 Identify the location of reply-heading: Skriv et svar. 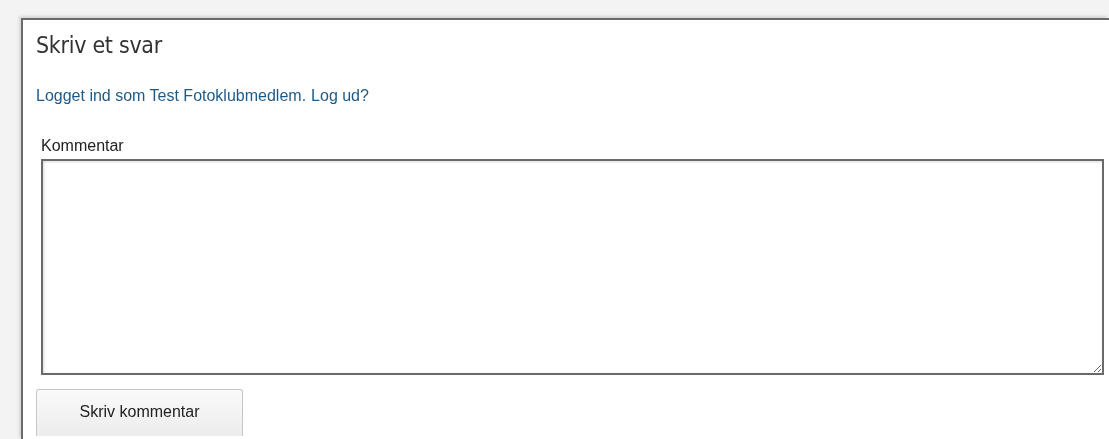
(100, 45).